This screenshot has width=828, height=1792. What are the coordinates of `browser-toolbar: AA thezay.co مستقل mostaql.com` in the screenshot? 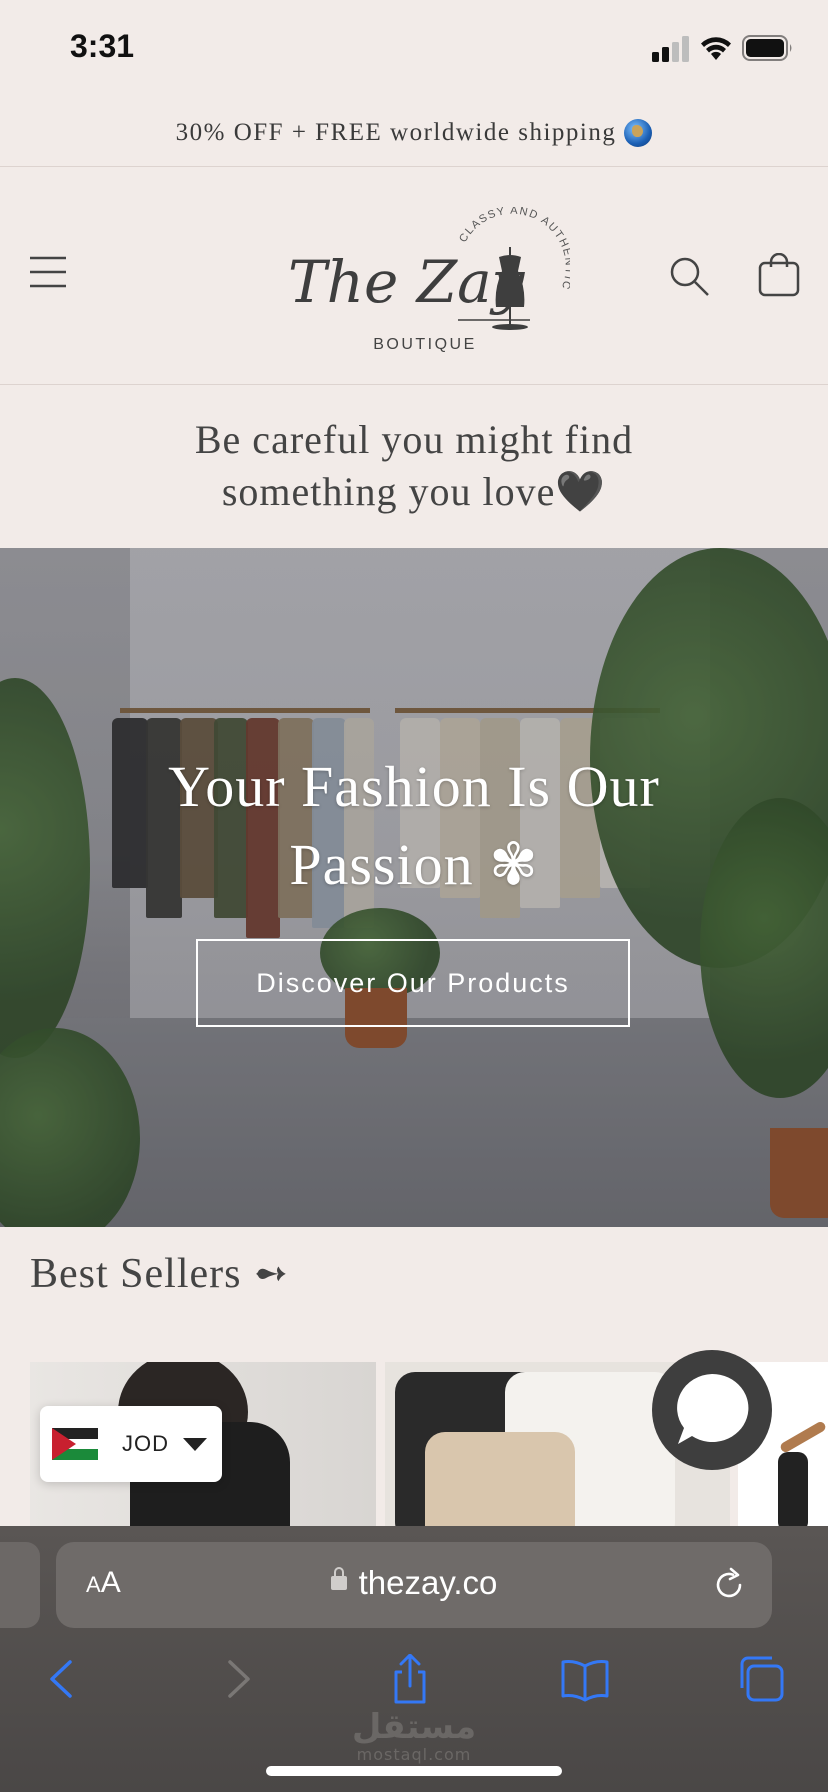 It's located at (414, 1659).